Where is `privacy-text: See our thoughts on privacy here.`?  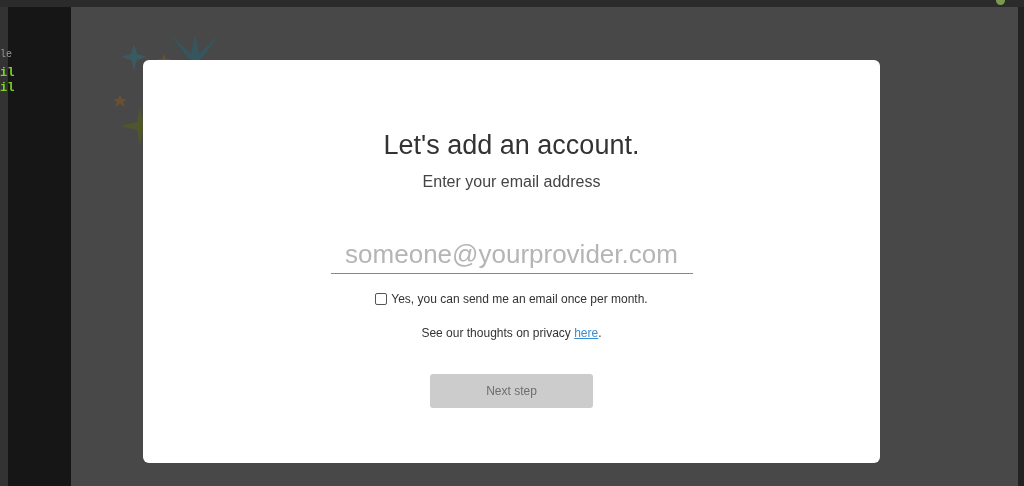
privacy-text: See our thoughts on privacy here. is located at coordinates (511, 333).